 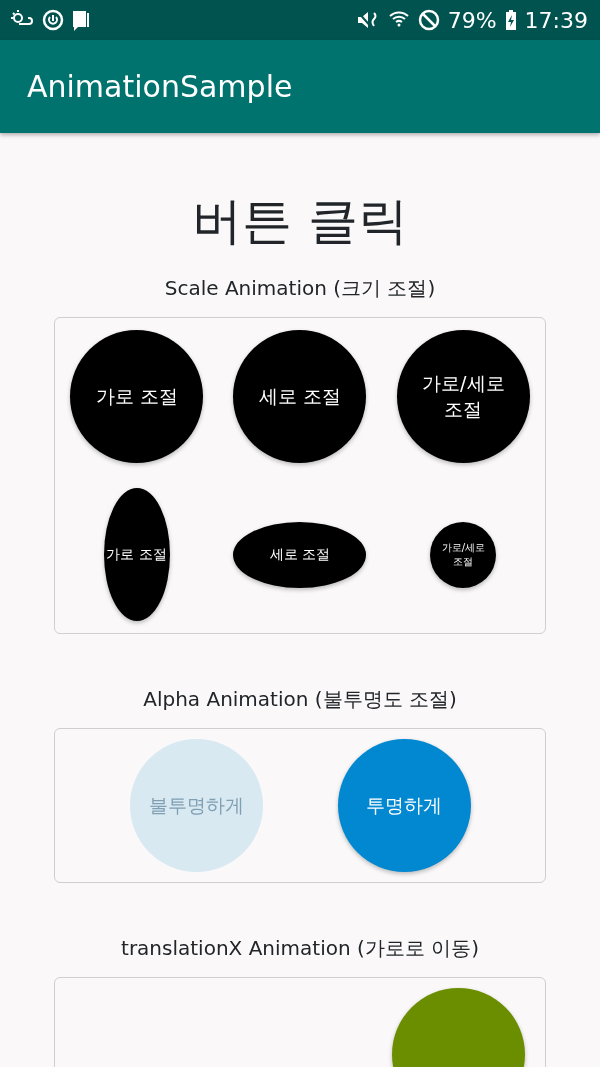 What do you see at coordinates (81, 20) in the screenshot?
I see `document-icon` at bounding box center [81, 20].